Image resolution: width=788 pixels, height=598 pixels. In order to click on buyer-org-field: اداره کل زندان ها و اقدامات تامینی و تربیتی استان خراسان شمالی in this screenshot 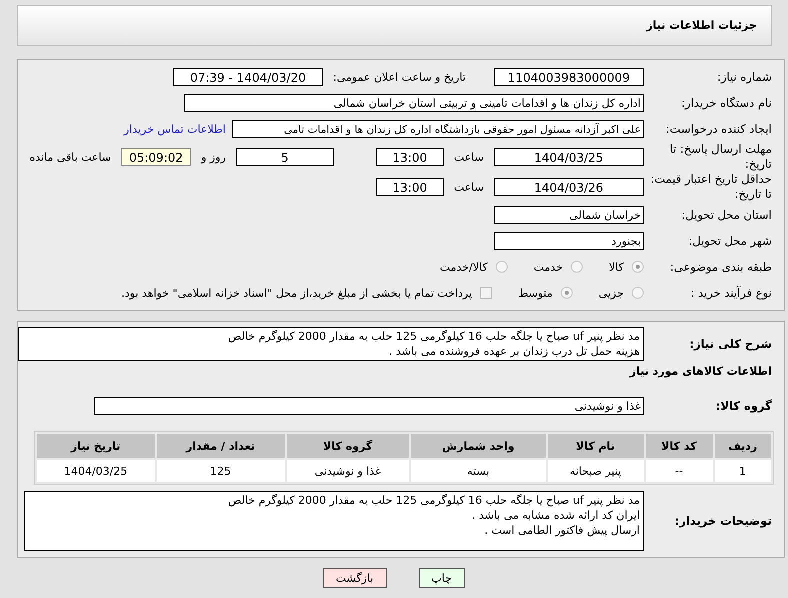, I will do `click(414, 103)`.